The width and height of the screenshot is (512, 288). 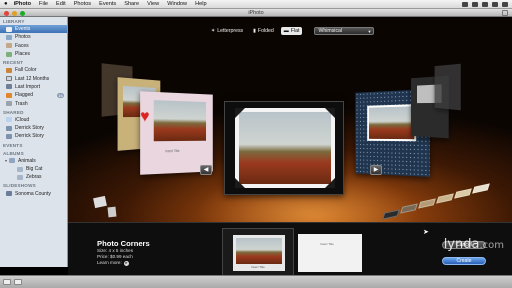 I want to click on theme-card: ♥ Insert Title, so click(x=176, y=133).